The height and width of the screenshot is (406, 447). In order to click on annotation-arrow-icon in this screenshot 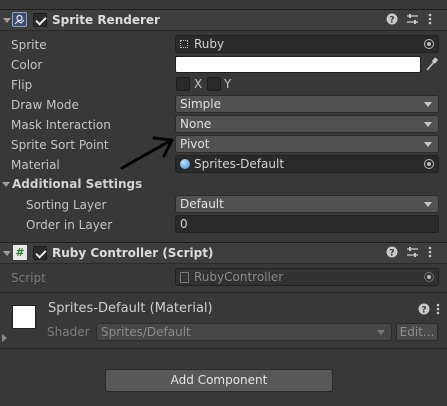, I will do `click(147, 153)`.